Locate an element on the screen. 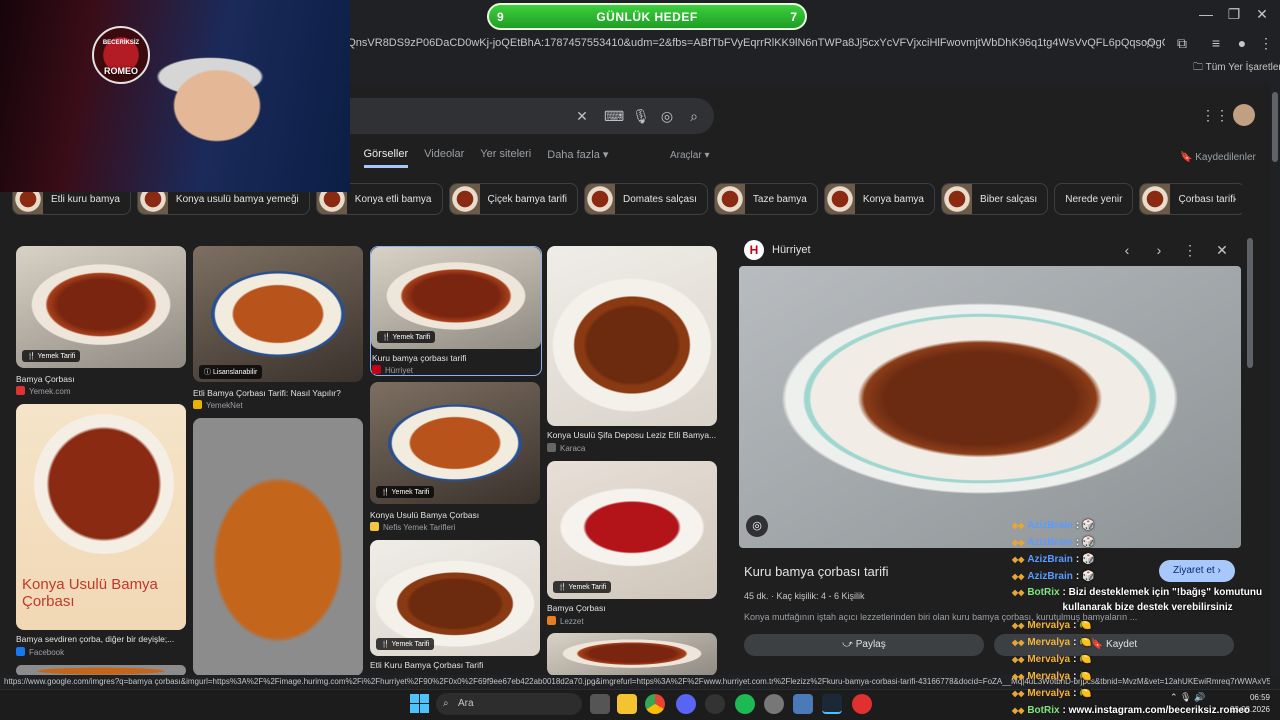 This screenshot has height=720, width=1280. minimize-button: — is located at coordinates (1206, 14).